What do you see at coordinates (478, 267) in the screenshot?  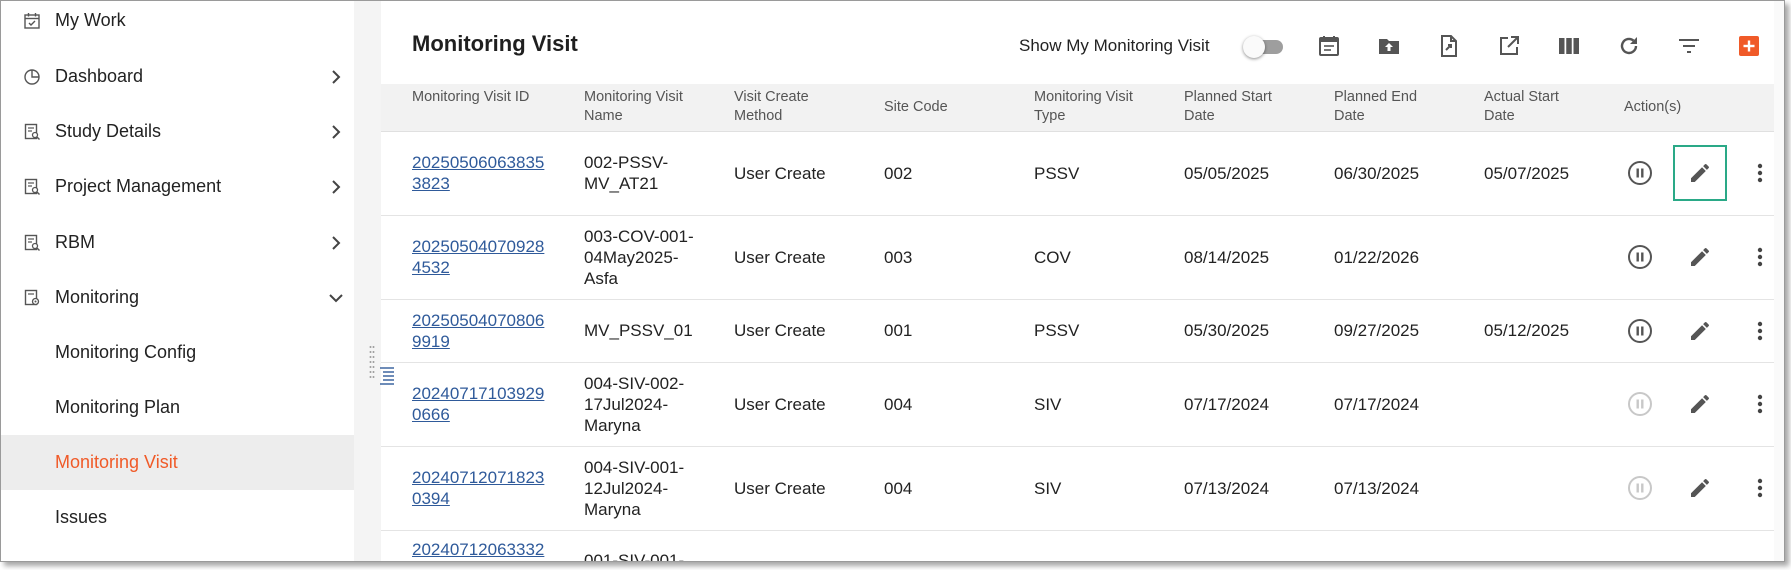 I see `cell-line: 4532` at bounding box center [478, 267].